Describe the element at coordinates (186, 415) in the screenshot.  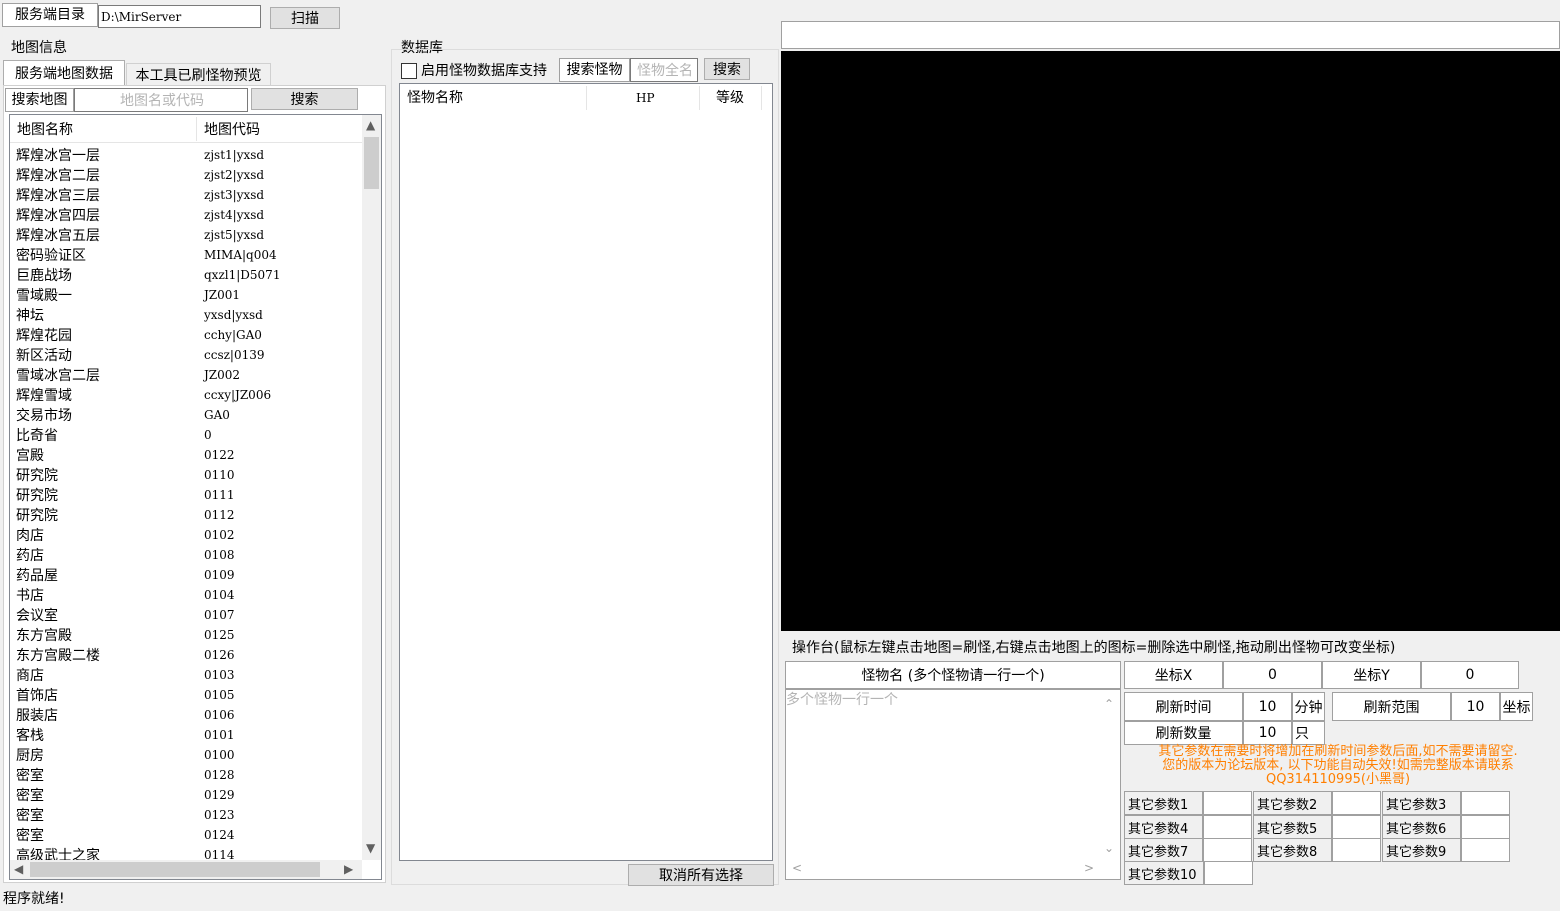
I see `table-row: 交易市场 GA0` at that location.